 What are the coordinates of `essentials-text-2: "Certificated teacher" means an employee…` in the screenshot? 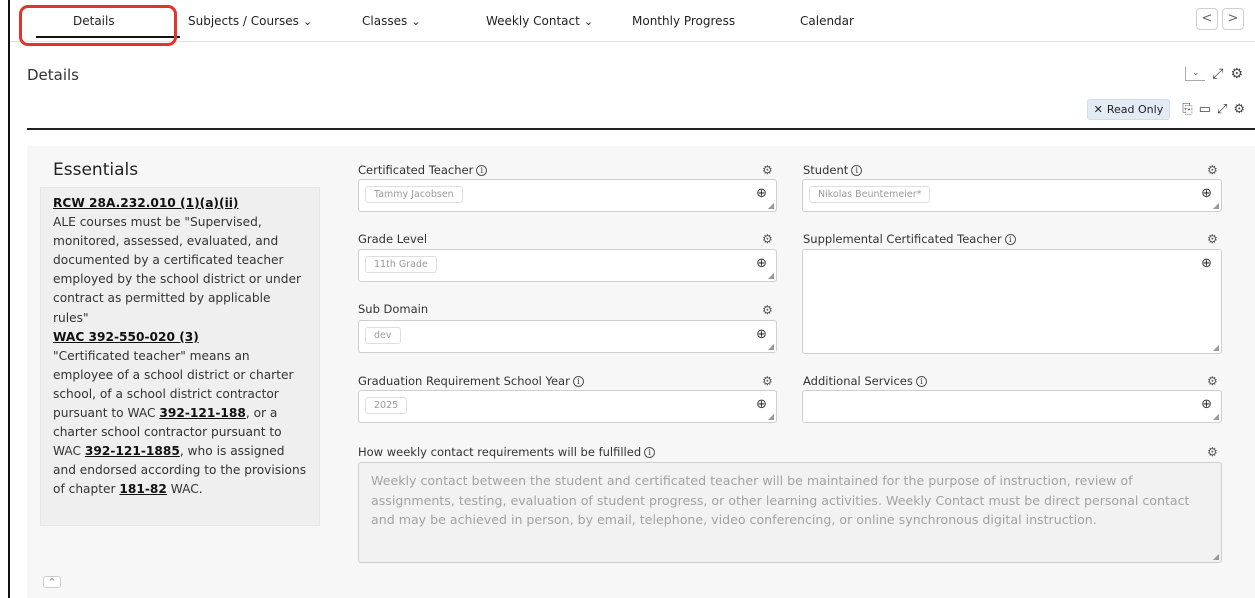 It's located at (180, 423).